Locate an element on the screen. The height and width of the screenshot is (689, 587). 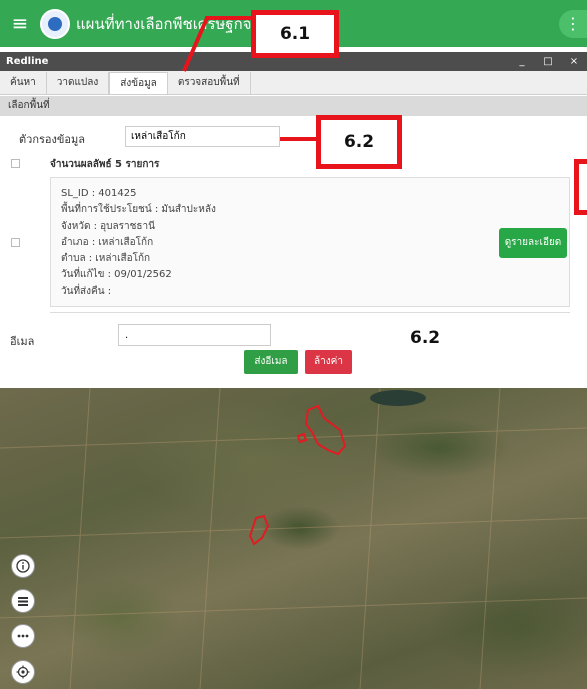
callout-filter: 6.2 is located at coordinates (359, 142).